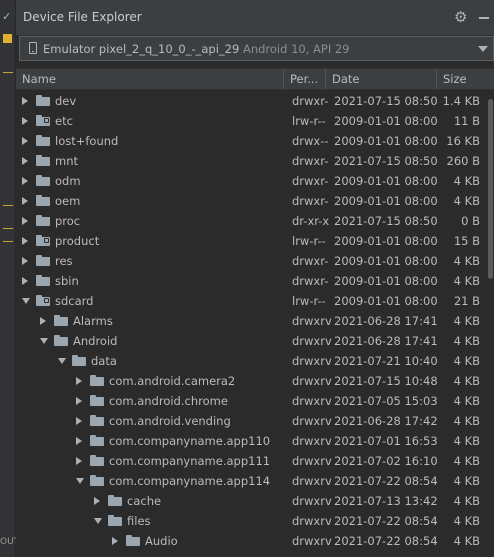 The image size is (494, 557). What do you see at coordinates (249, 361) in the screenshot?
I see `table-row: data drwxrv 2021-07-21 10:40 4 KB` at bounding box center [249, 361].